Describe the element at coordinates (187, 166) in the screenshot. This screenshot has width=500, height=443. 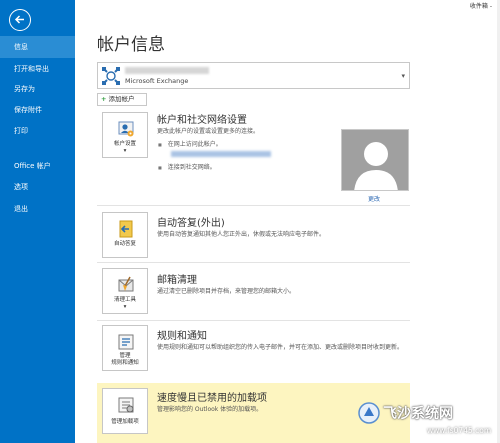
I see `bullet-social-networks: 连接到社交网络。` at that location.